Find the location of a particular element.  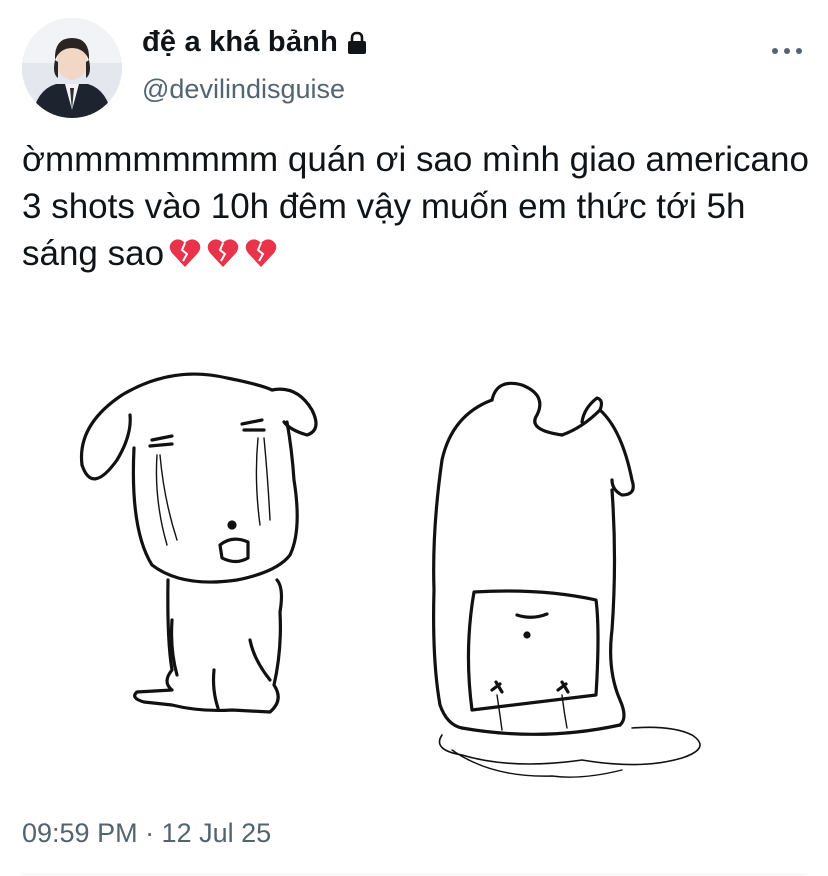

tweet-timestamp: 09:59 PM · 12 Jul 25 is located at coordinates (146, 833).